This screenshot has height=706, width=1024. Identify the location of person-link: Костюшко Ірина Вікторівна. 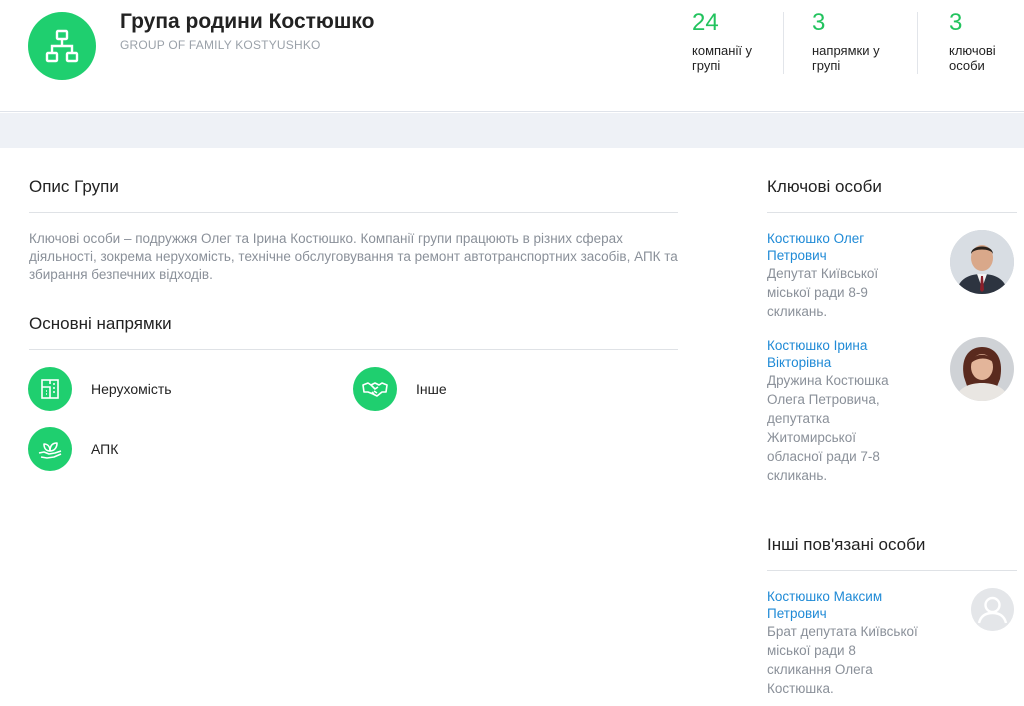
(852, 354).